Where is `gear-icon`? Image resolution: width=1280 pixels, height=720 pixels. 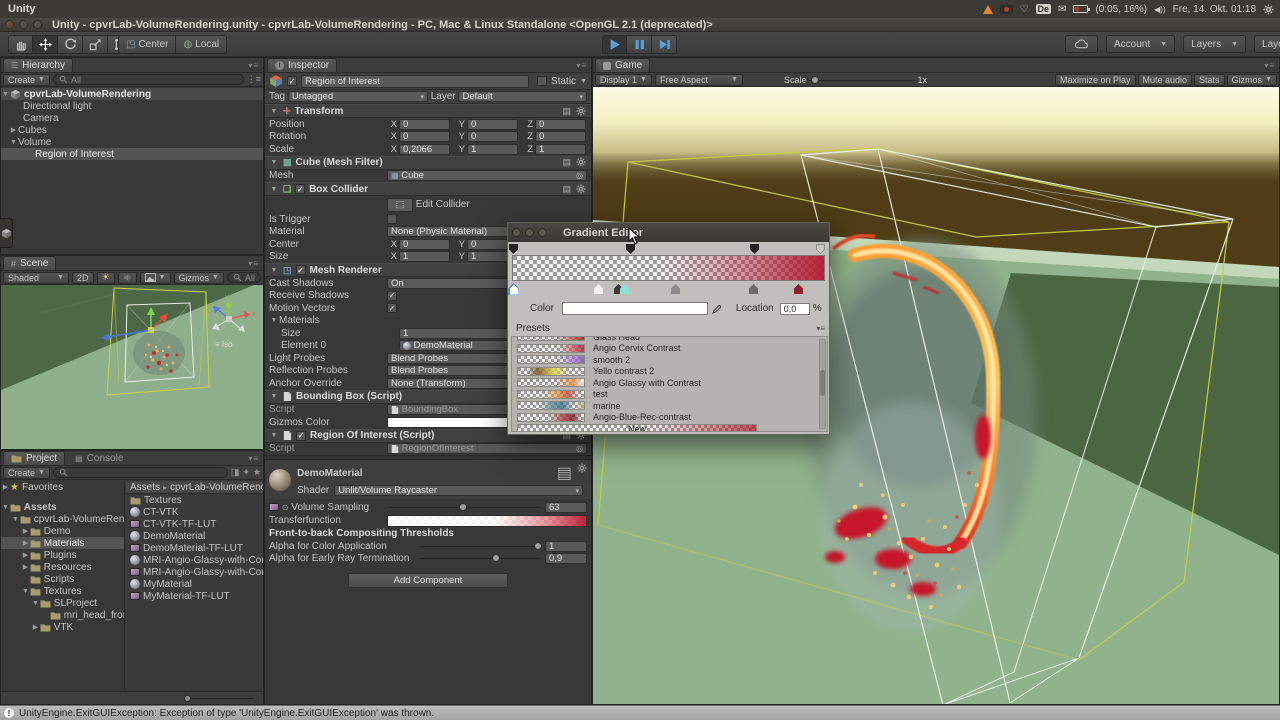 gear-icon is located at coordinates (582, 468).